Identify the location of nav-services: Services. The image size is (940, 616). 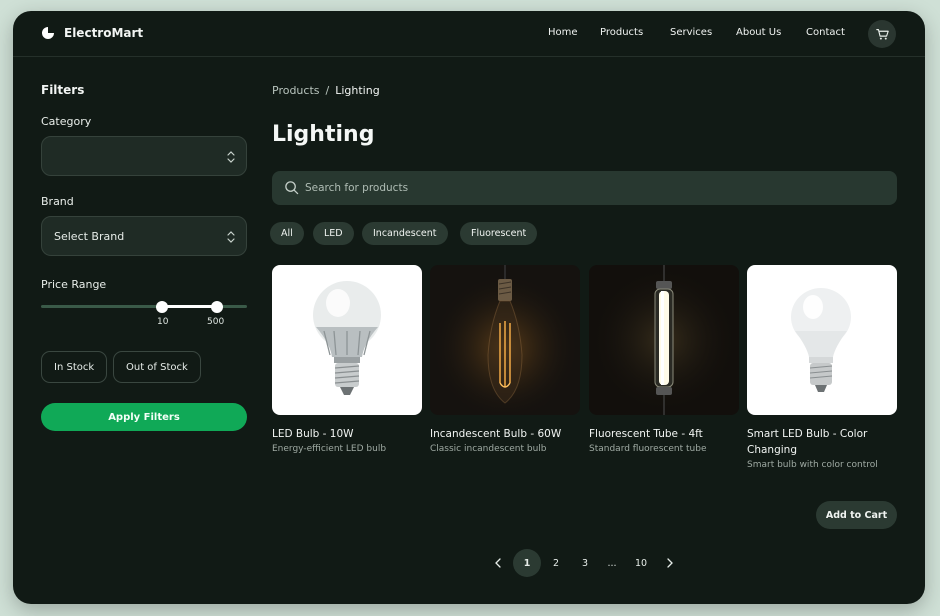
(691, 32).